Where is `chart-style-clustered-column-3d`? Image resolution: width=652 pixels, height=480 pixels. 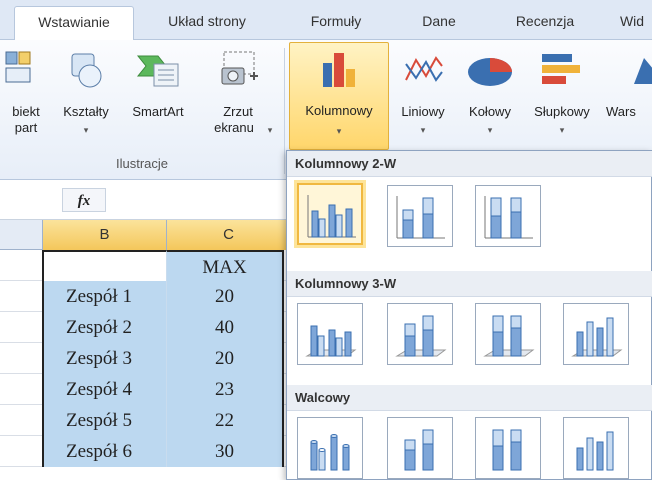 chart-style-clustered-column-3d is located at coordinates (330, 334).